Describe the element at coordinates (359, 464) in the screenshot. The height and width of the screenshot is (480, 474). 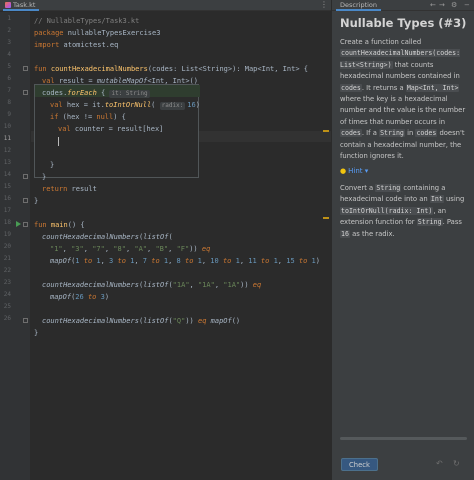
I see `check-button: Check` at that location.